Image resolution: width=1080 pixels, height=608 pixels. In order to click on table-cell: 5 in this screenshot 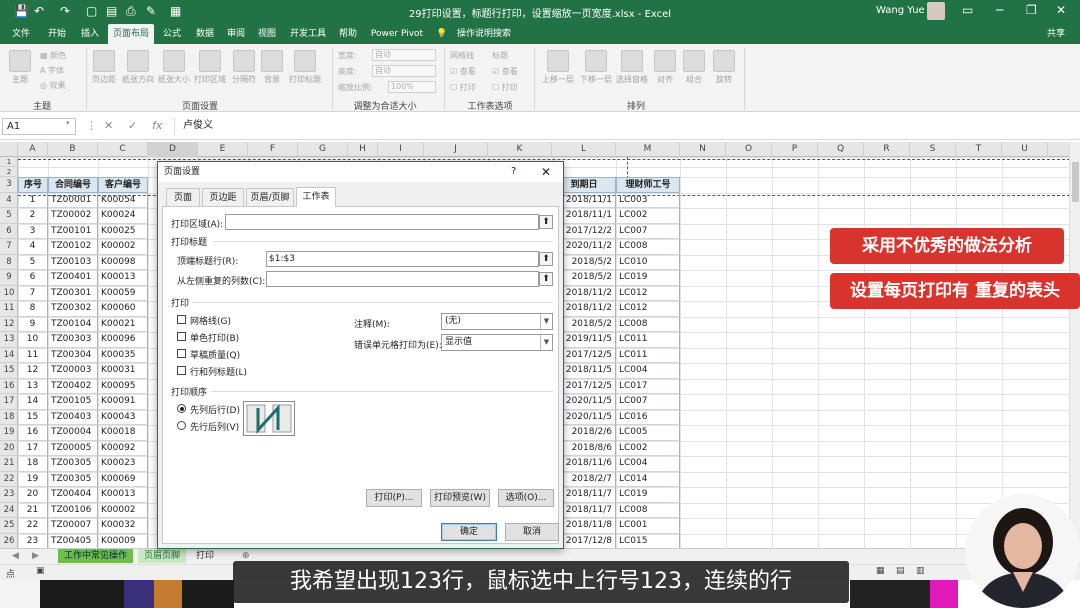, I will do `click(33, 262)`.